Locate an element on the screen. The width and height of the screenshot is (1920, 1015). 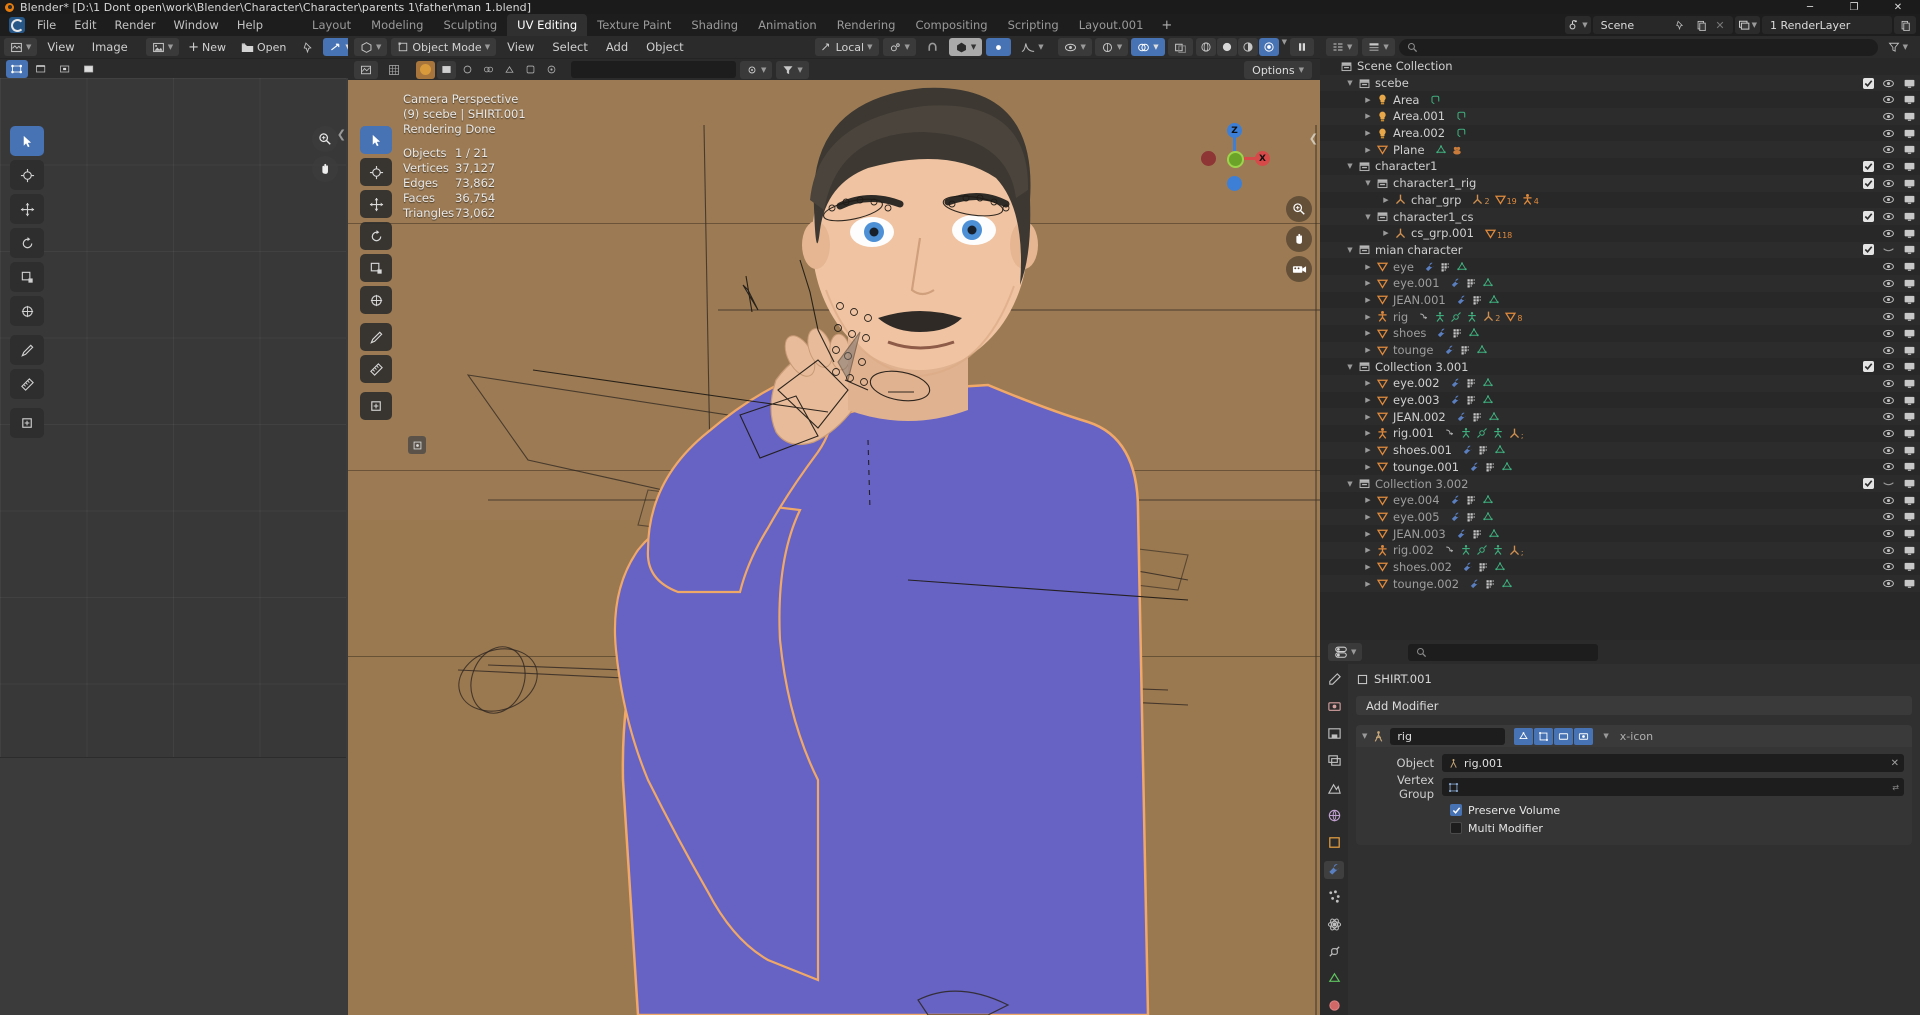
viewport-search-input is located at coordinates (653, 69).